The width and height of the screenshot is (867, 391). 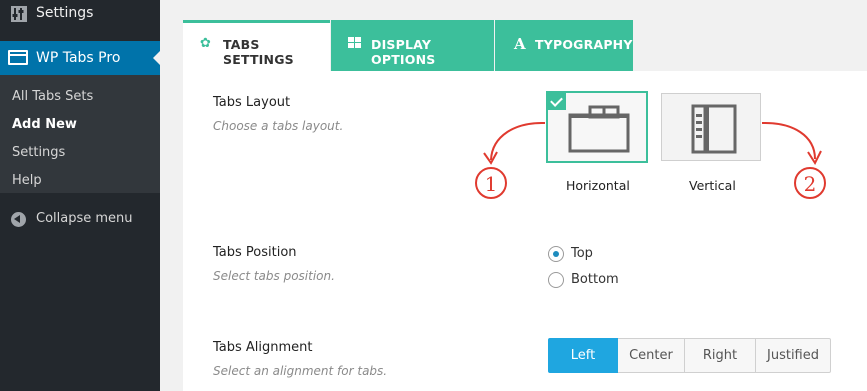 What do you see at coordinates (582, 253) in the screenshot?
I see `radio-label-top: Top` at bounding box center [582, 253].